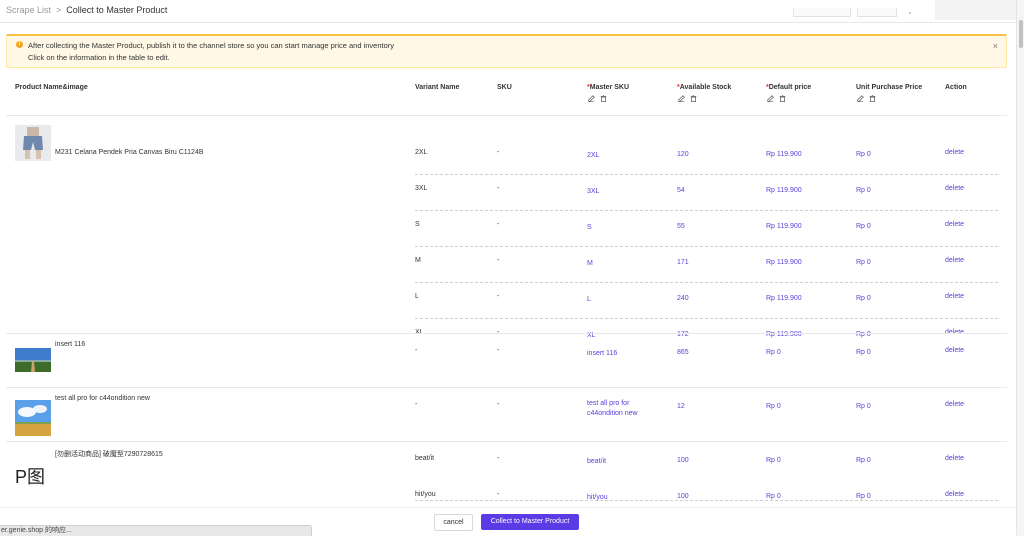 The height and width of the screenshot is (536, 1024). I want to click on column-header-label: Available Stock, so click(705, 87).